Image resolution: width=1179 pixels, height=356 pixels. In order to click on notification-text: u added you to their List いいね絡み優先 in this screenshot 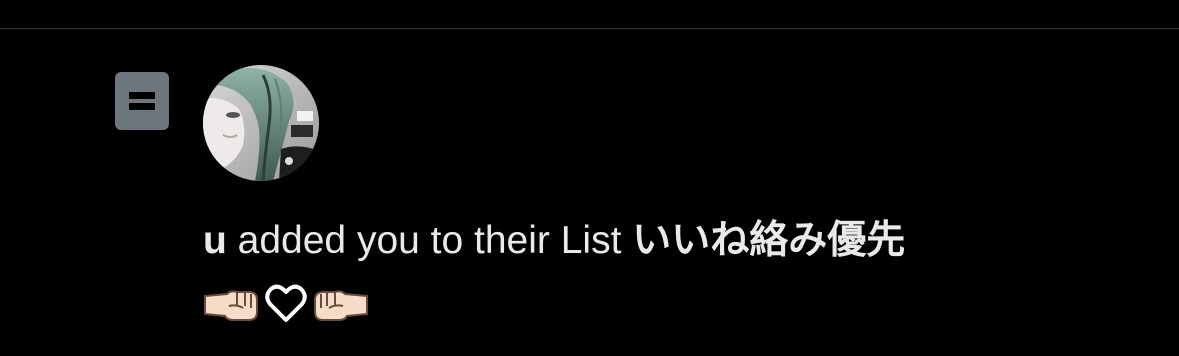, I will do `click(683, 241)`.